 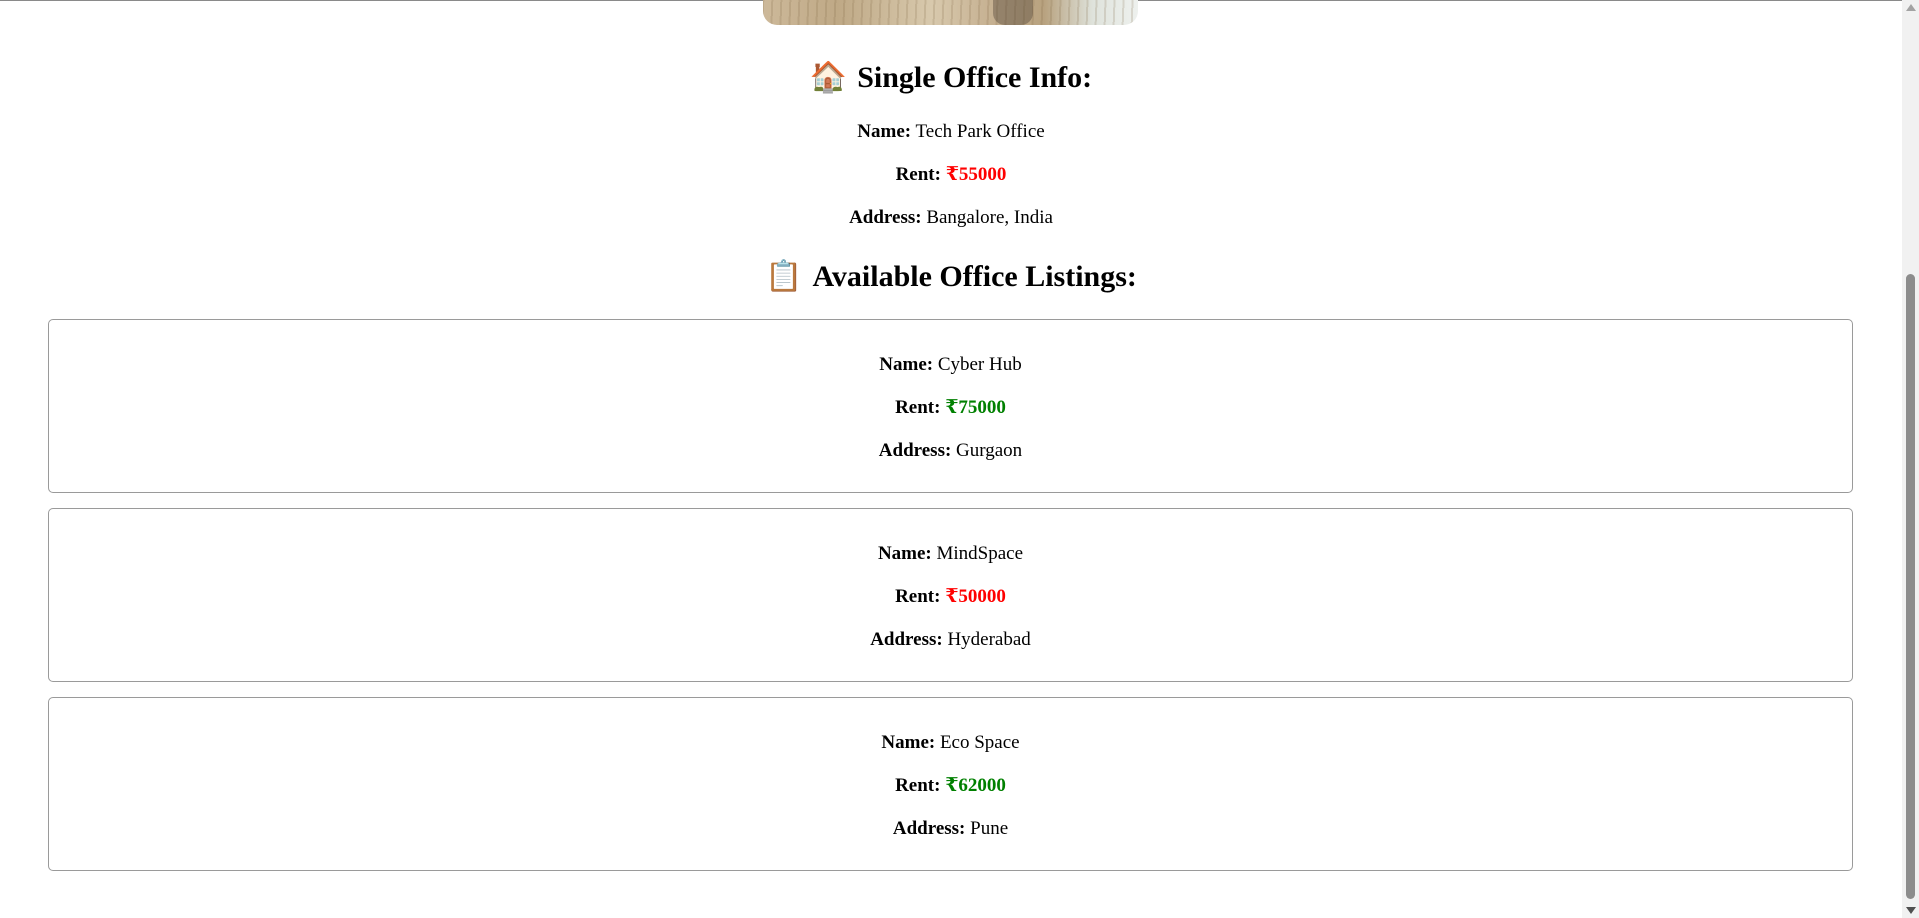 I want to click on listing-name: Name: Eco Space, so click(x=950, y=743).